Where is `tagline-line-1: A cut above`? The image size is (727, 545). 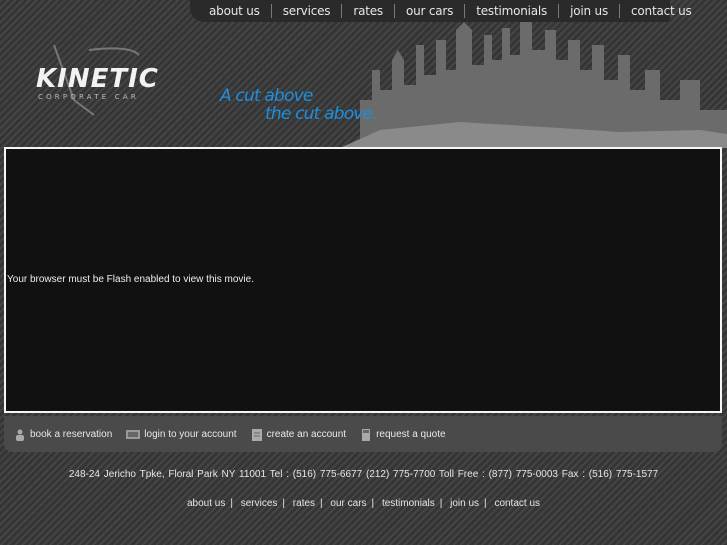 tagline-line-1: A cut above is located at coordinates (266, 96).